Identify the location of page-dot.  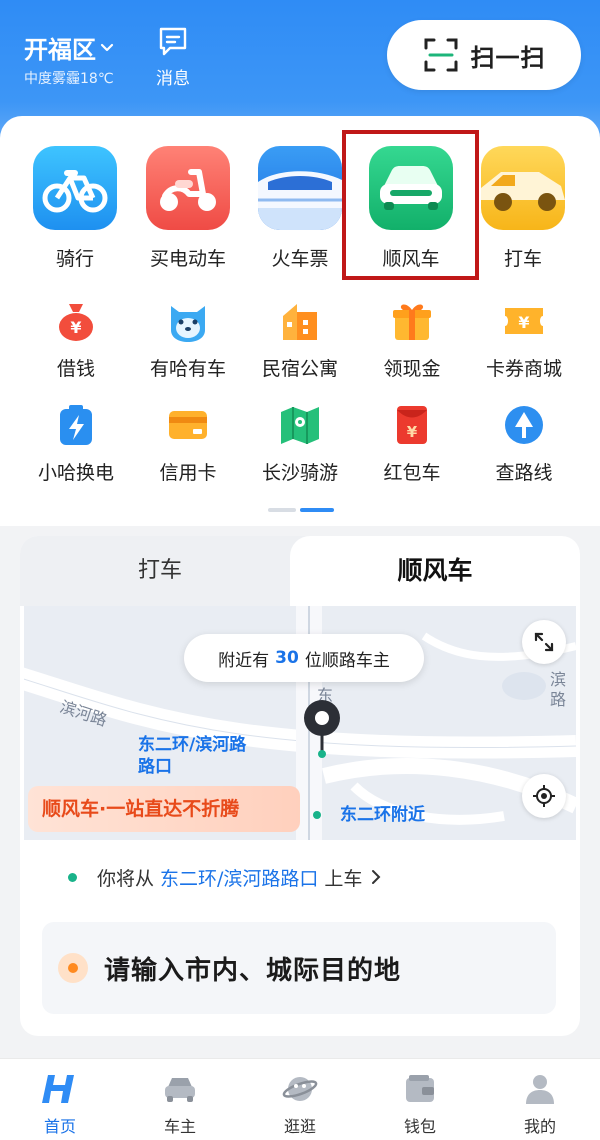
(282, 510).